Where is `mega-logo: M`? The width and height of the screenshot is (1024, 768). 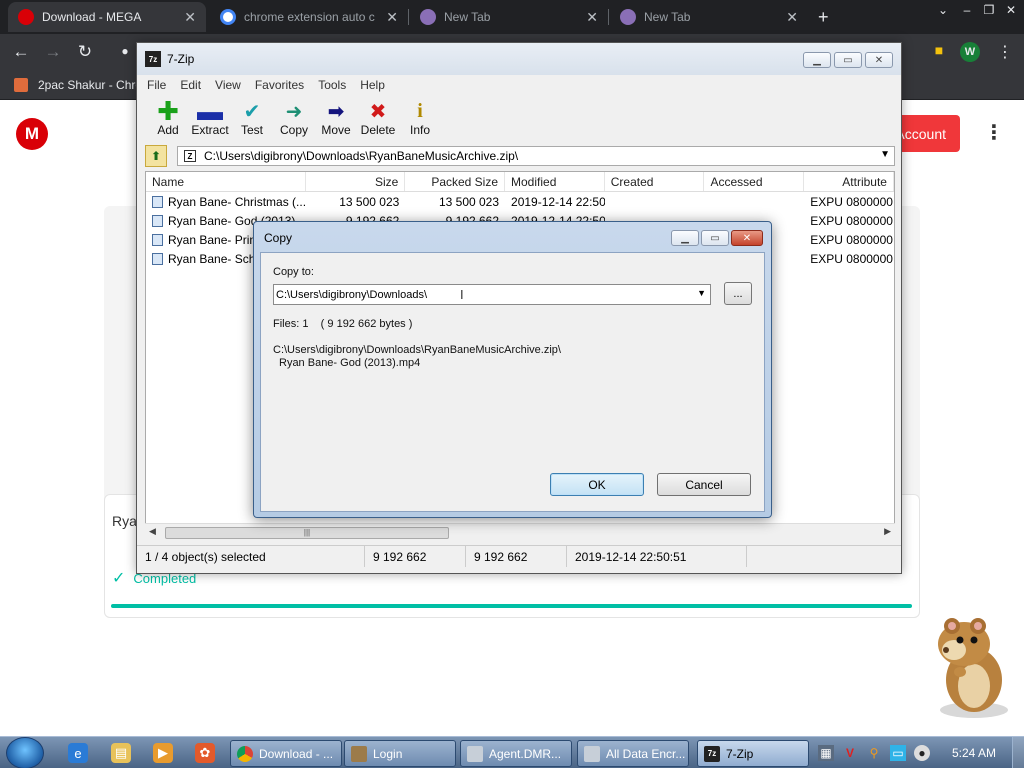
mega-logo: M is located at coordinates (32, 134).